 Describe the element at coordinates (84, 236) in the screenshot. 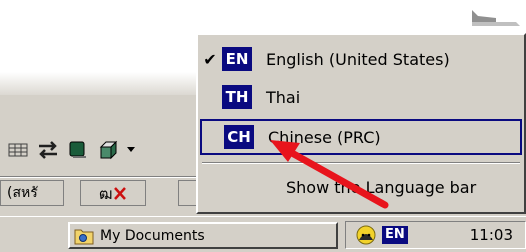

I see `folder-icon` at that location.